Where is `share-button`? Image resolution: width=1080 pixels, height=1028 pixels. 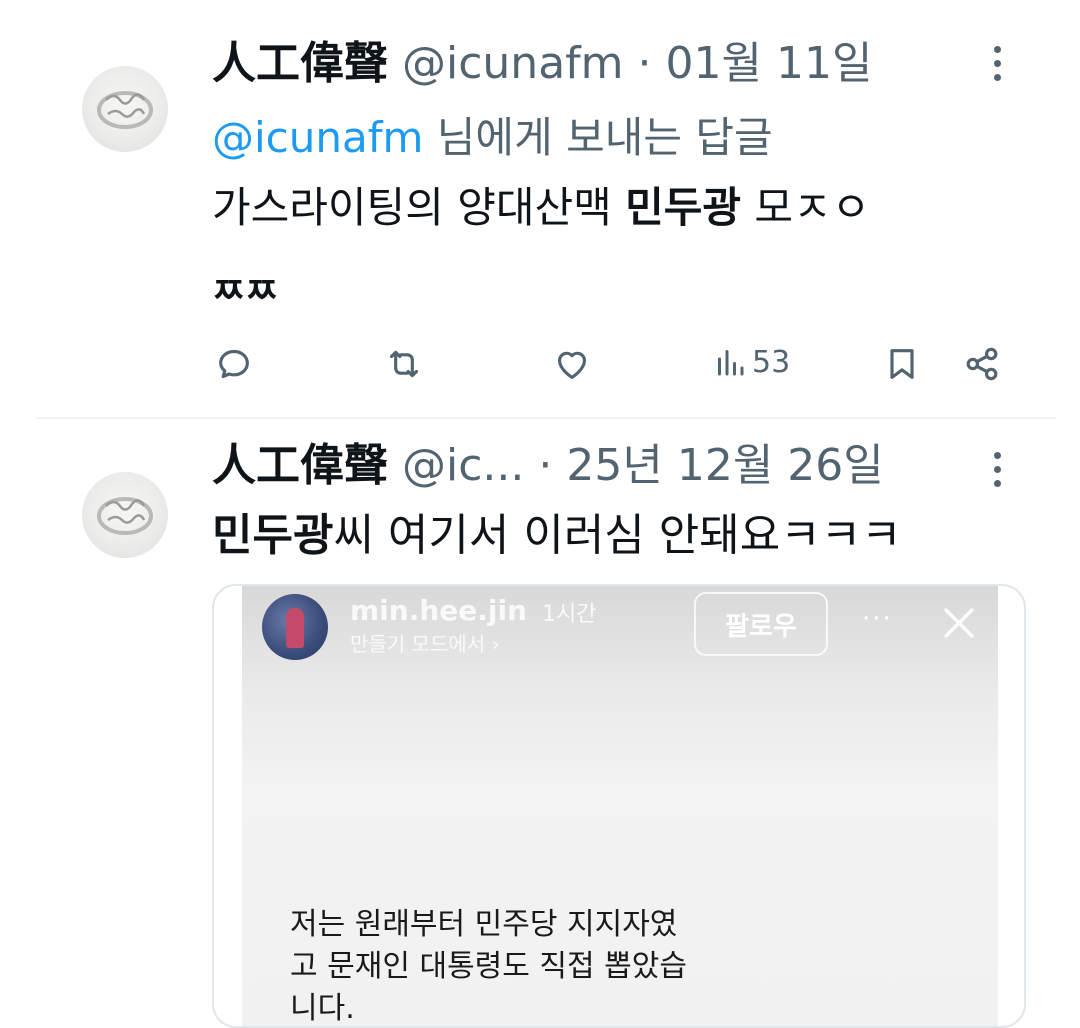
share-button is located at coordinates (982, 364).